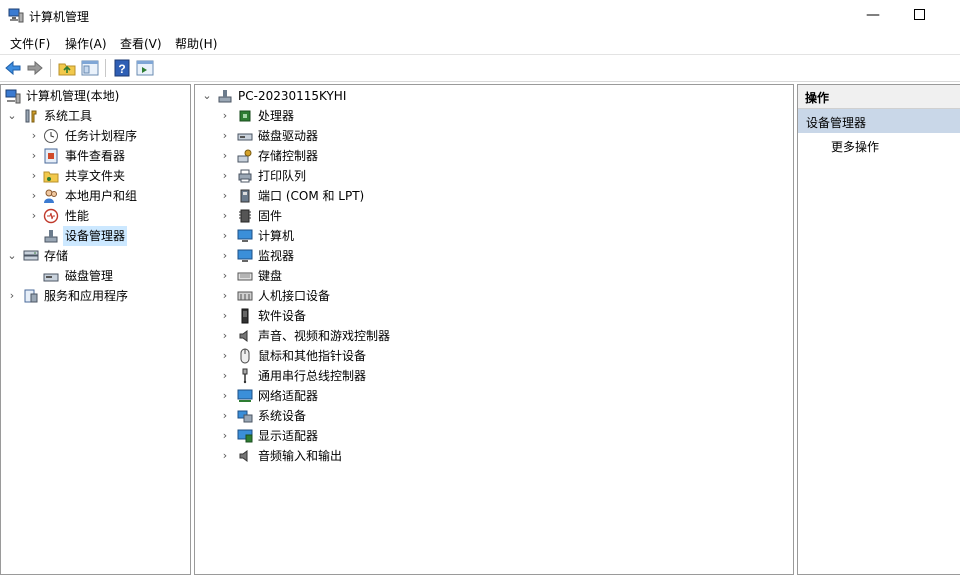 This screenshot has height=575, width=960. What do you see at coordinates (95, 296) in the screenshot?
I see `tree-item-services-applications: › 服务和应用程序` at bounding box center [95, 296].